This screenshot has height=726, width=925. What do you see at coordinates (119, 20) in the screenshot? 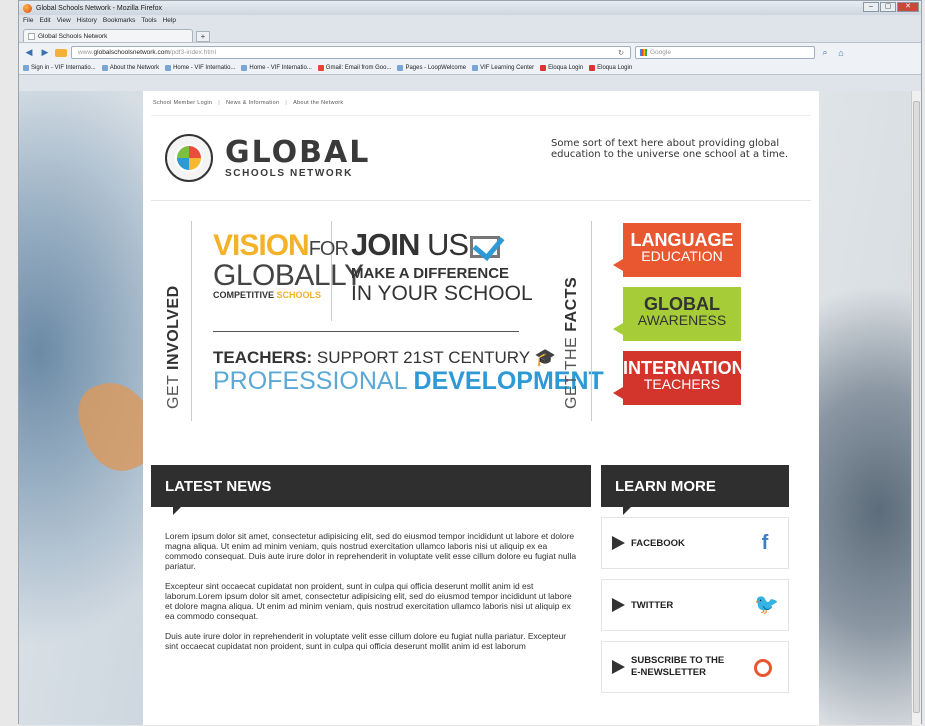
I see `menu-bookmarks: Bookmarks` at bounding box center [119, 20].